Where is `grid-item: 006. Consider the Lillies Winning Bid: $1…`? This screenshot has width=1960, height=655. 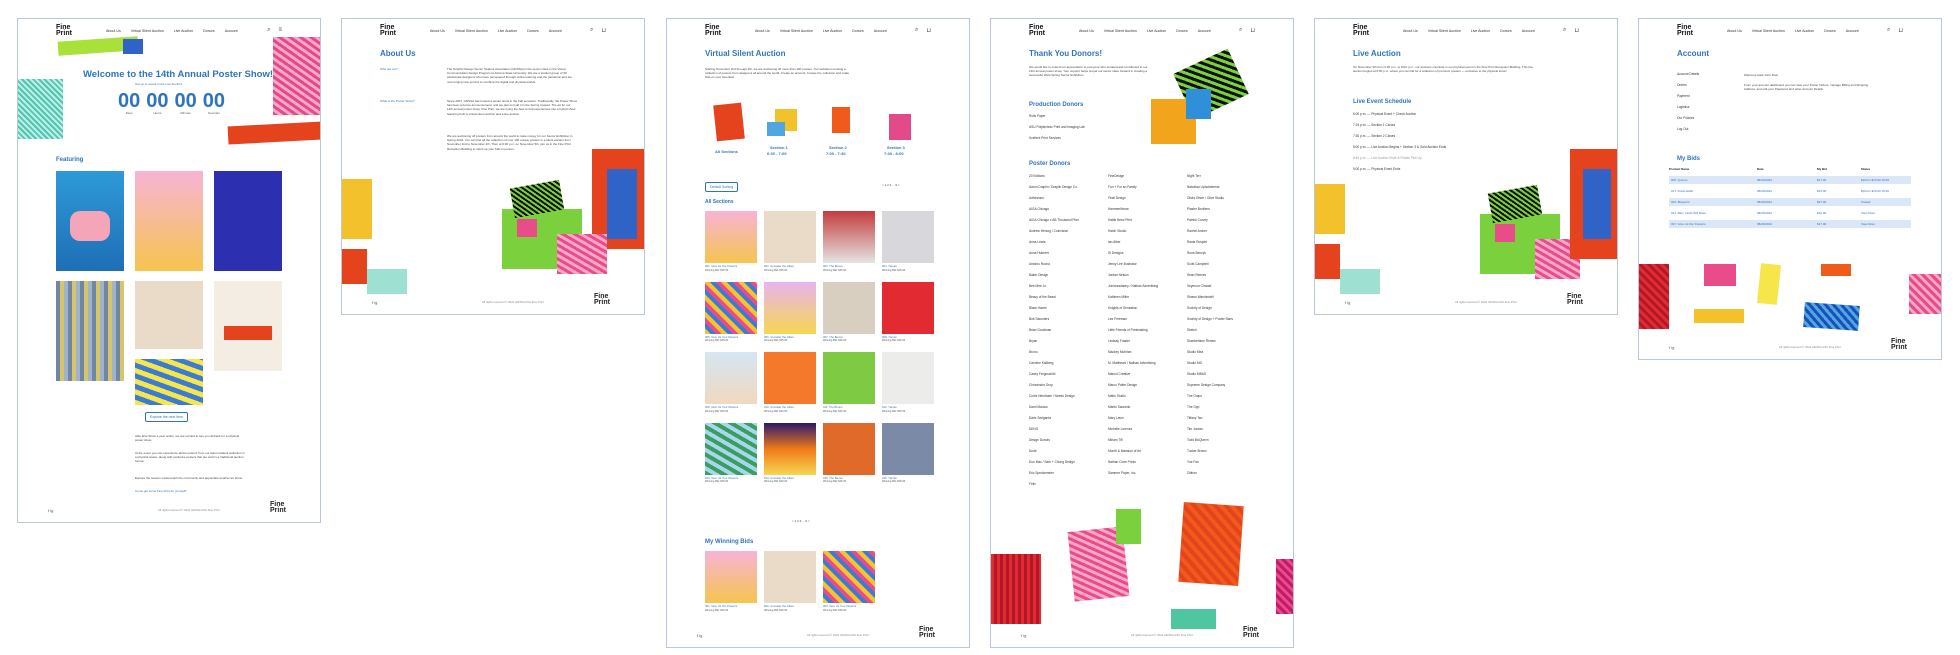 grid-item: 006. Consider the Lillies Winning Bid: $1… is located at coordinates (790, 311).